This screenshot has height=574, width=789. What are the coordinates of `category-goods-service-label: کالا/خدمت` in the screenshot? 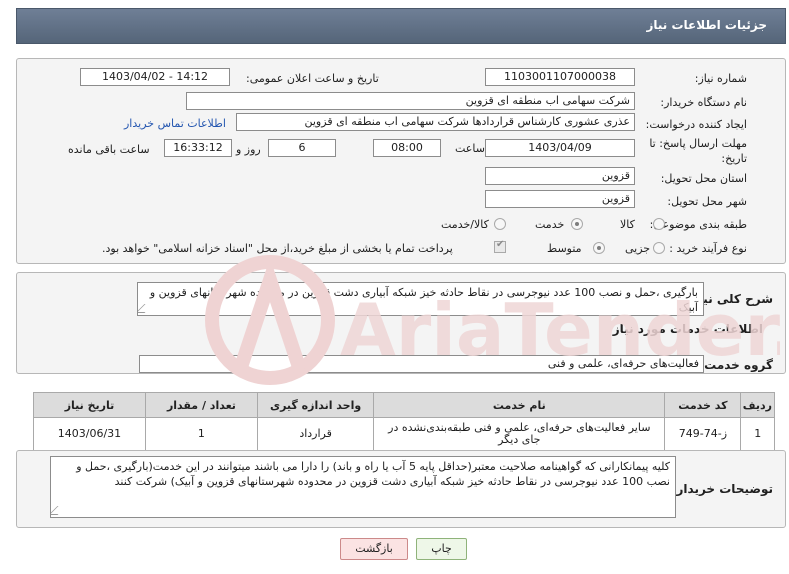 It's located at (465, 224).